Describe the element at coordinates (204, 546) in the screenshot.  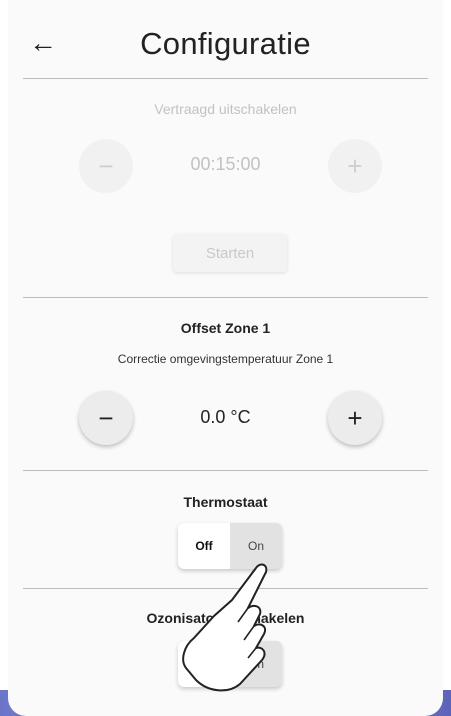
I see `thermostaat-off-option: Off` at that location.